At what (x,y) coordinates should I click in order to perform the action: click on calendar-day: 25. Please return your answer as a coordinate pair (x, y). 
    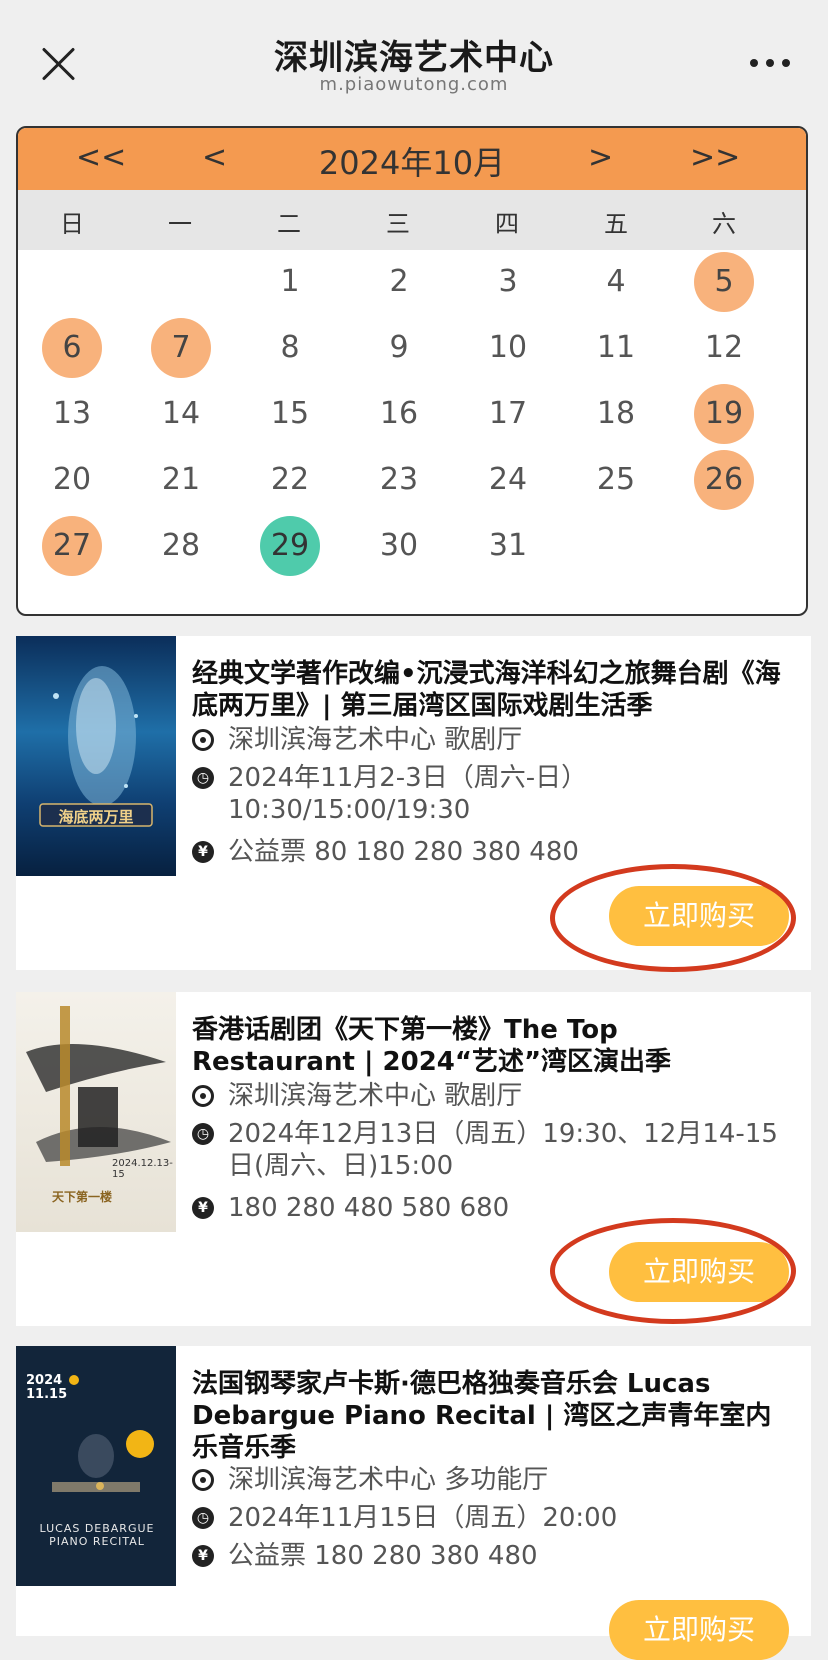
    Looking at the image, I should click on (616, 480).